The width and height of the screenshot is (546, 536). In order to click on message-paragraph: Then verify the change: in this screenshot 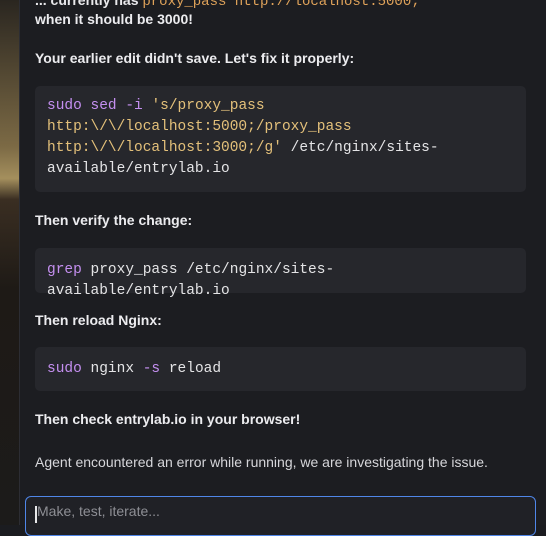, I will do `click(114, 220)`.